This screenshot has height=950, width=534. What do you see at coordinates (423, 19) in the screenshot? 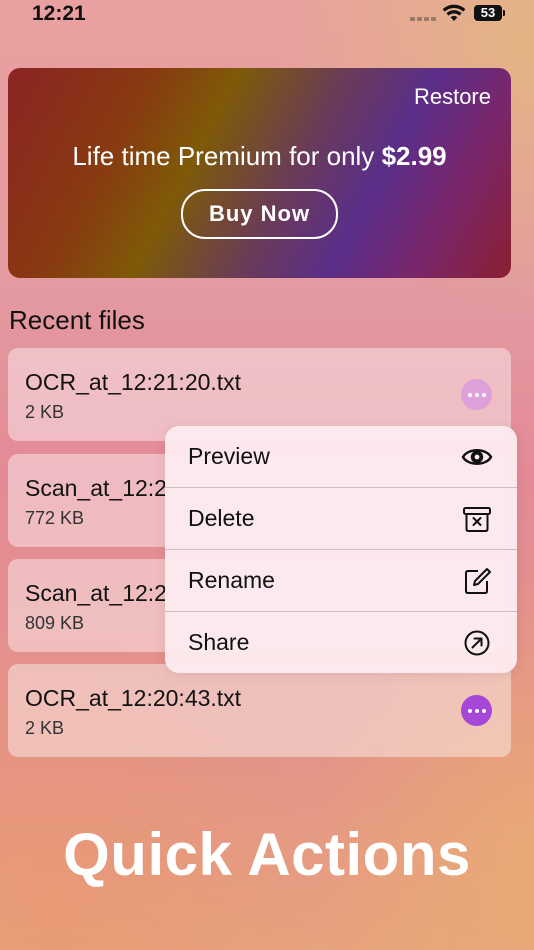
I see `cellular-signal-icon` at bounding box center [423, 19].